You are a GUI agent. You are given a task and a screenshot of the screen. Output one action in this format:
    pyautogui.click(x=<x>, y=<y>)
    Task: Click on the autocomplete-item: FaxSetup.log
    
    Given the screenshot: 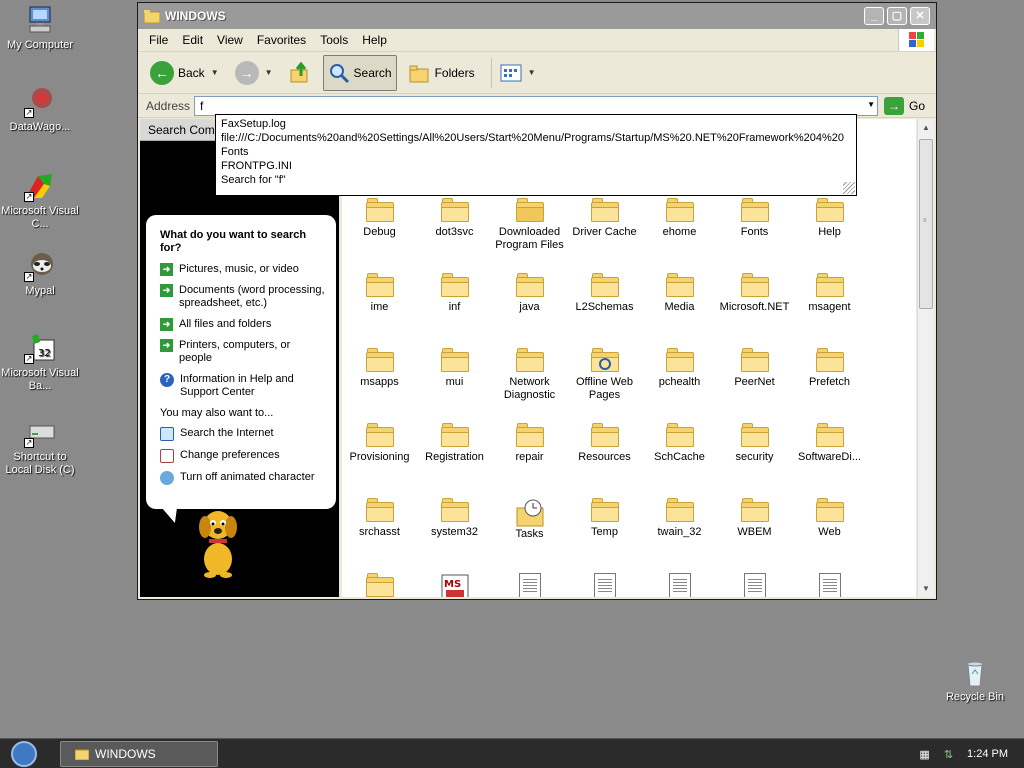 What is the action you would take?
    pyautogui.click(x=536, y=124)
    